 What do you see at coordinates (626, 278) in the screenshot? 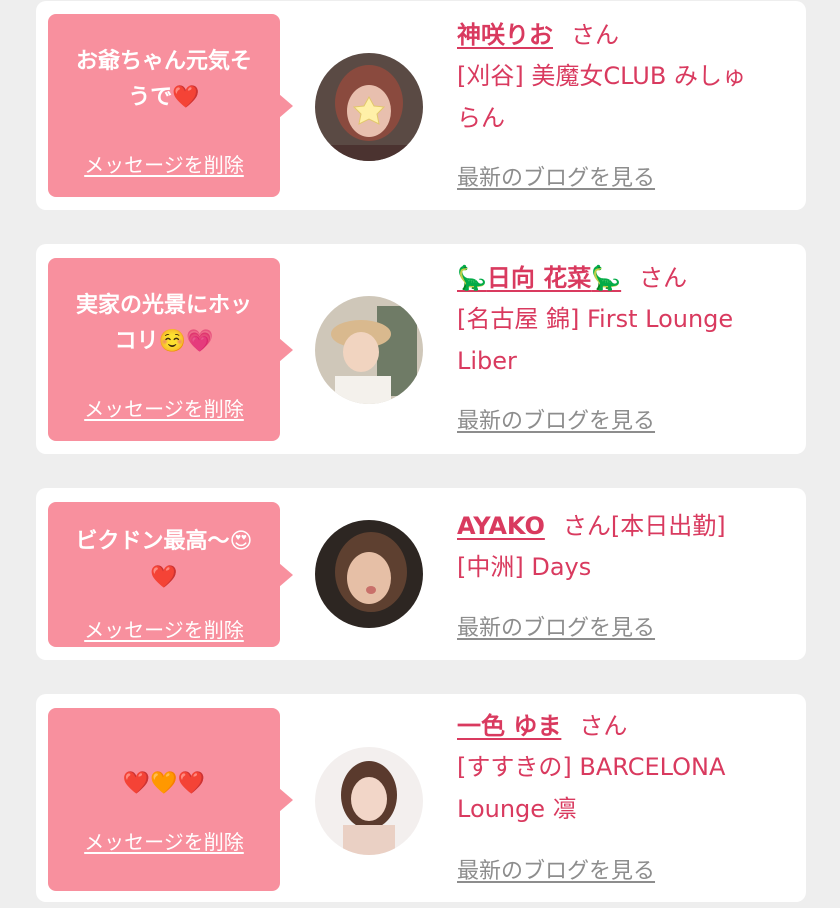
I see `name-line: 🦕日向 花菜🦕 さん` at bounding box center [626, 278].